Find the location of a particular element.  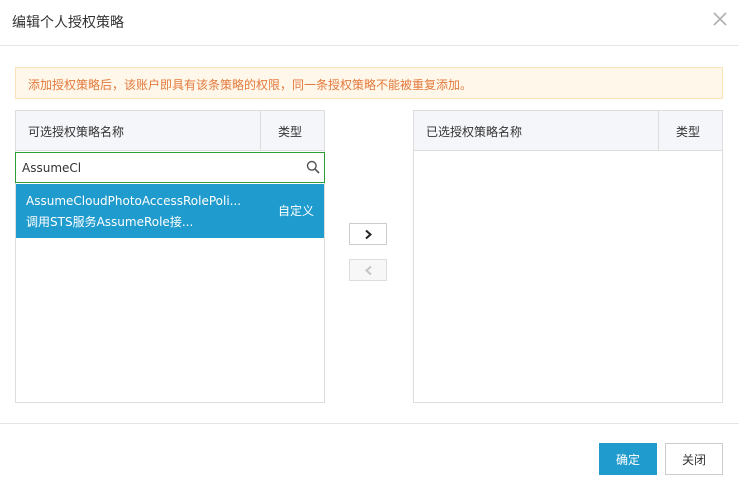

confirm-button: 确定 is located at coordinates (628, 459).